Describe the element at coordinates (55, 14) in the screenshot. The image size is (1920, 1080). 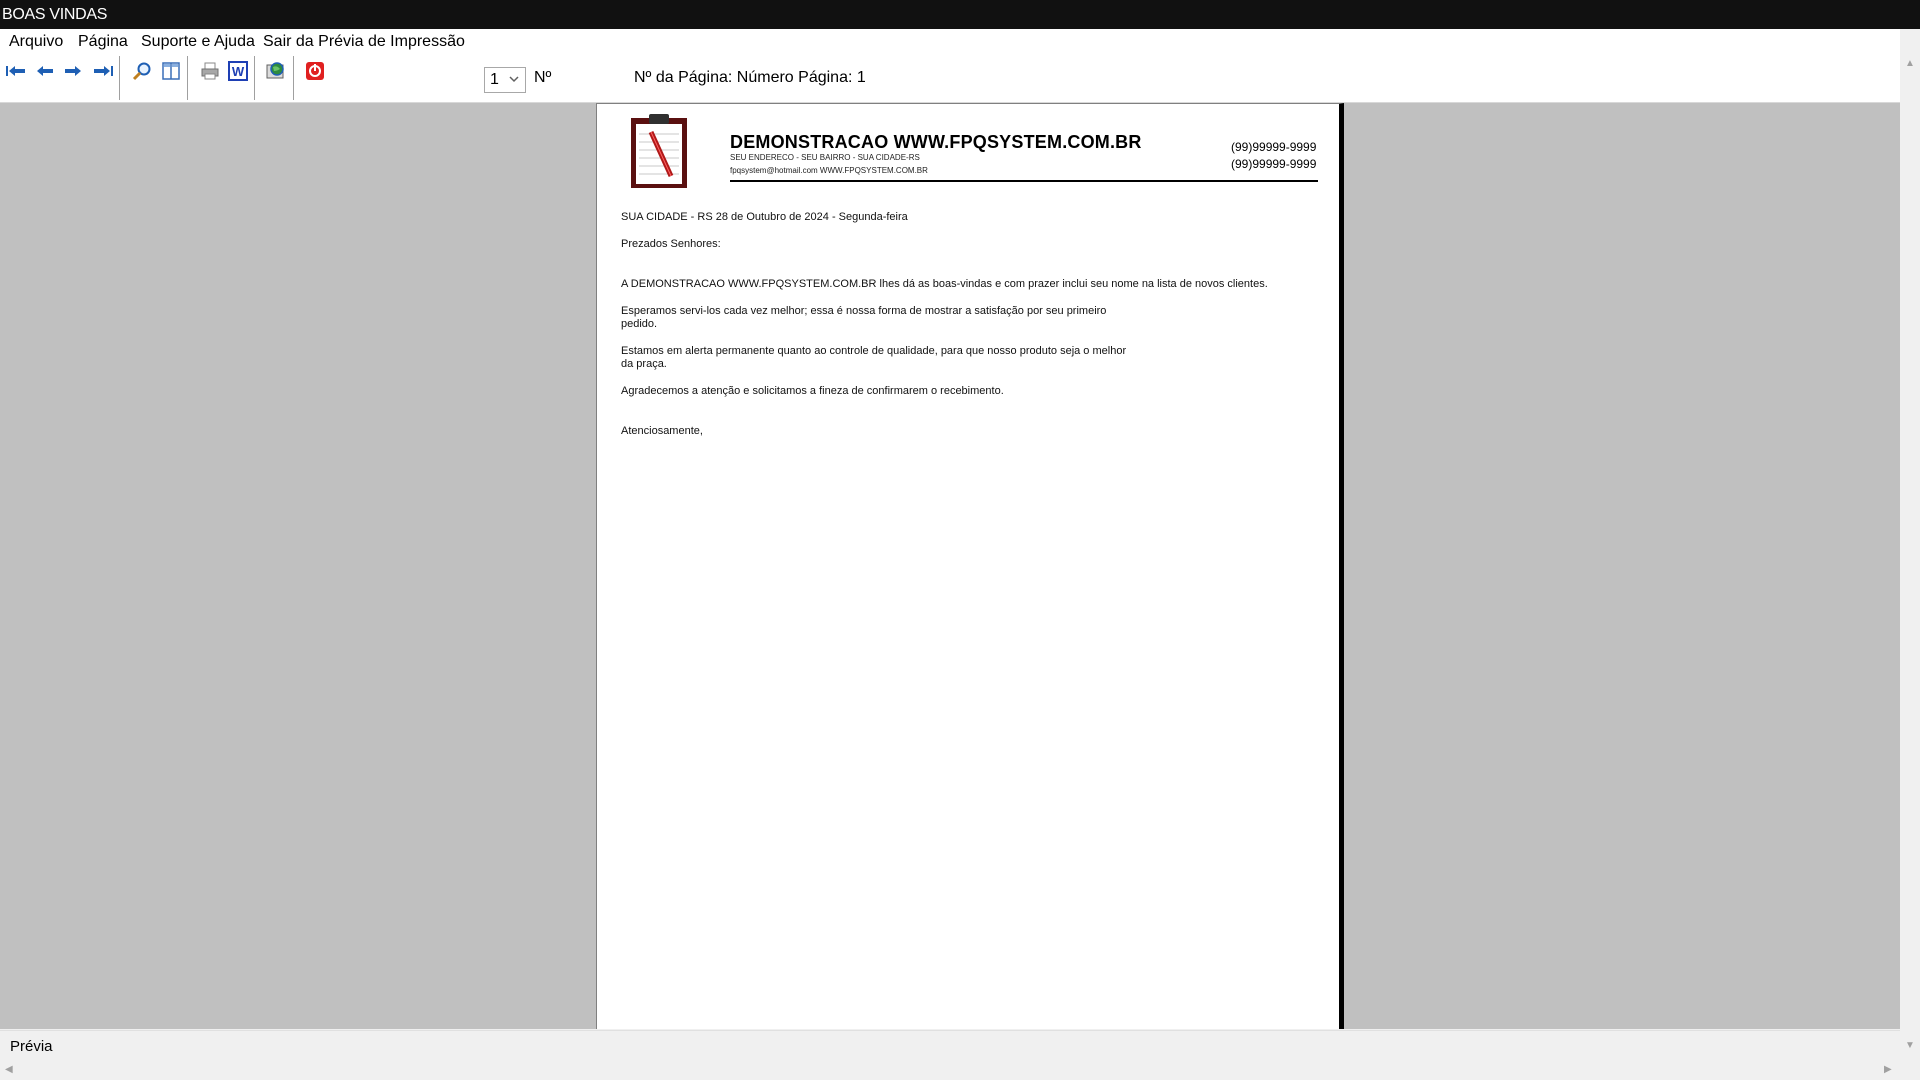
I see `window-title: BOAS VINDAS` at that location.